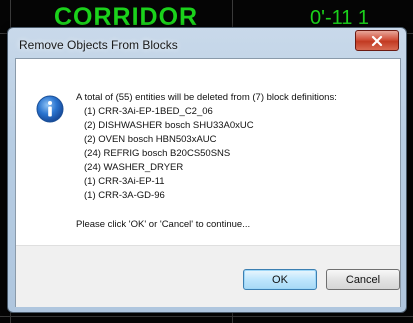 Image resolution: width=413 pixels, height=323 pixels. I want to click on close-icon, so click(377, 40).